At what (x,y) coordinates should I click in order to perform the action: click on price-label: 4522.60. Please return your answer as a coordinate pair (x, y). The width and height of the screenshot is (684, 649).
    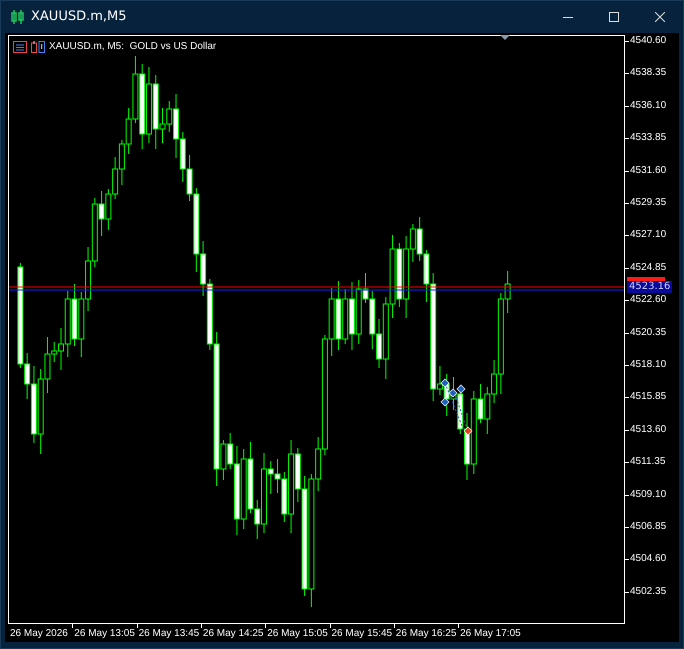
    Looking at the image, I should click on (648, 300).